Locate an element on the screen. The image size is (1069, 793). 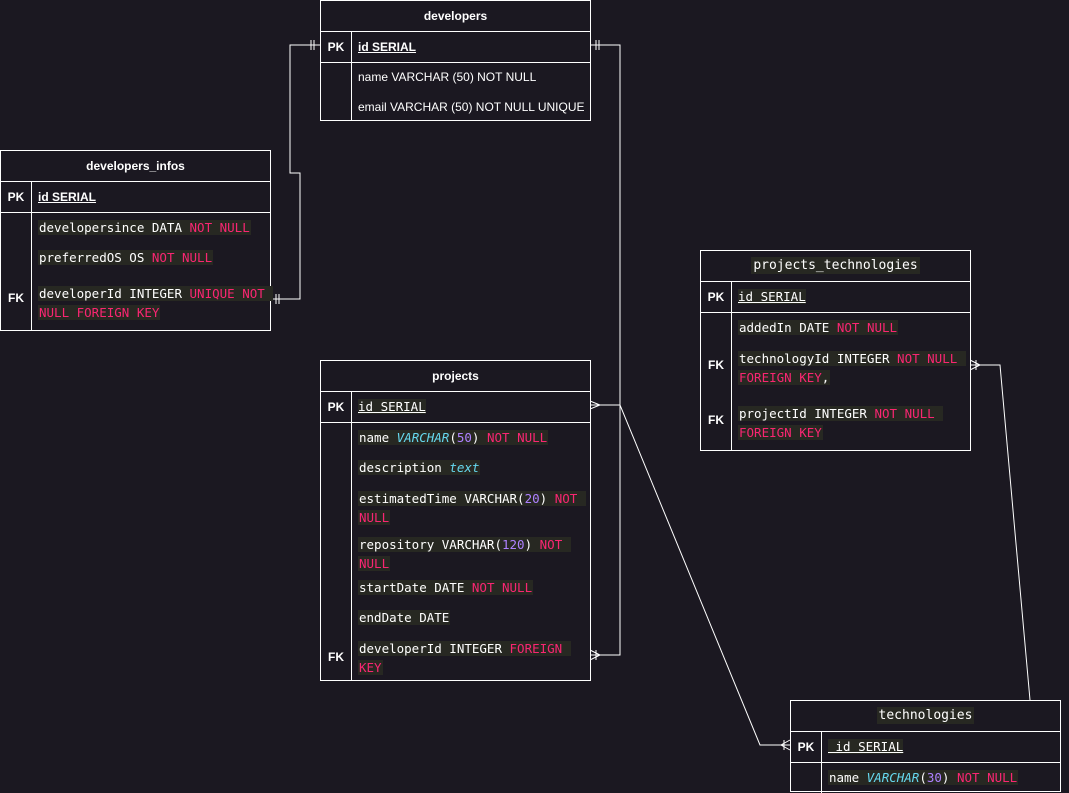
field-developersince: developersince DATA NOT NULL is located at coordinates (144, 227).